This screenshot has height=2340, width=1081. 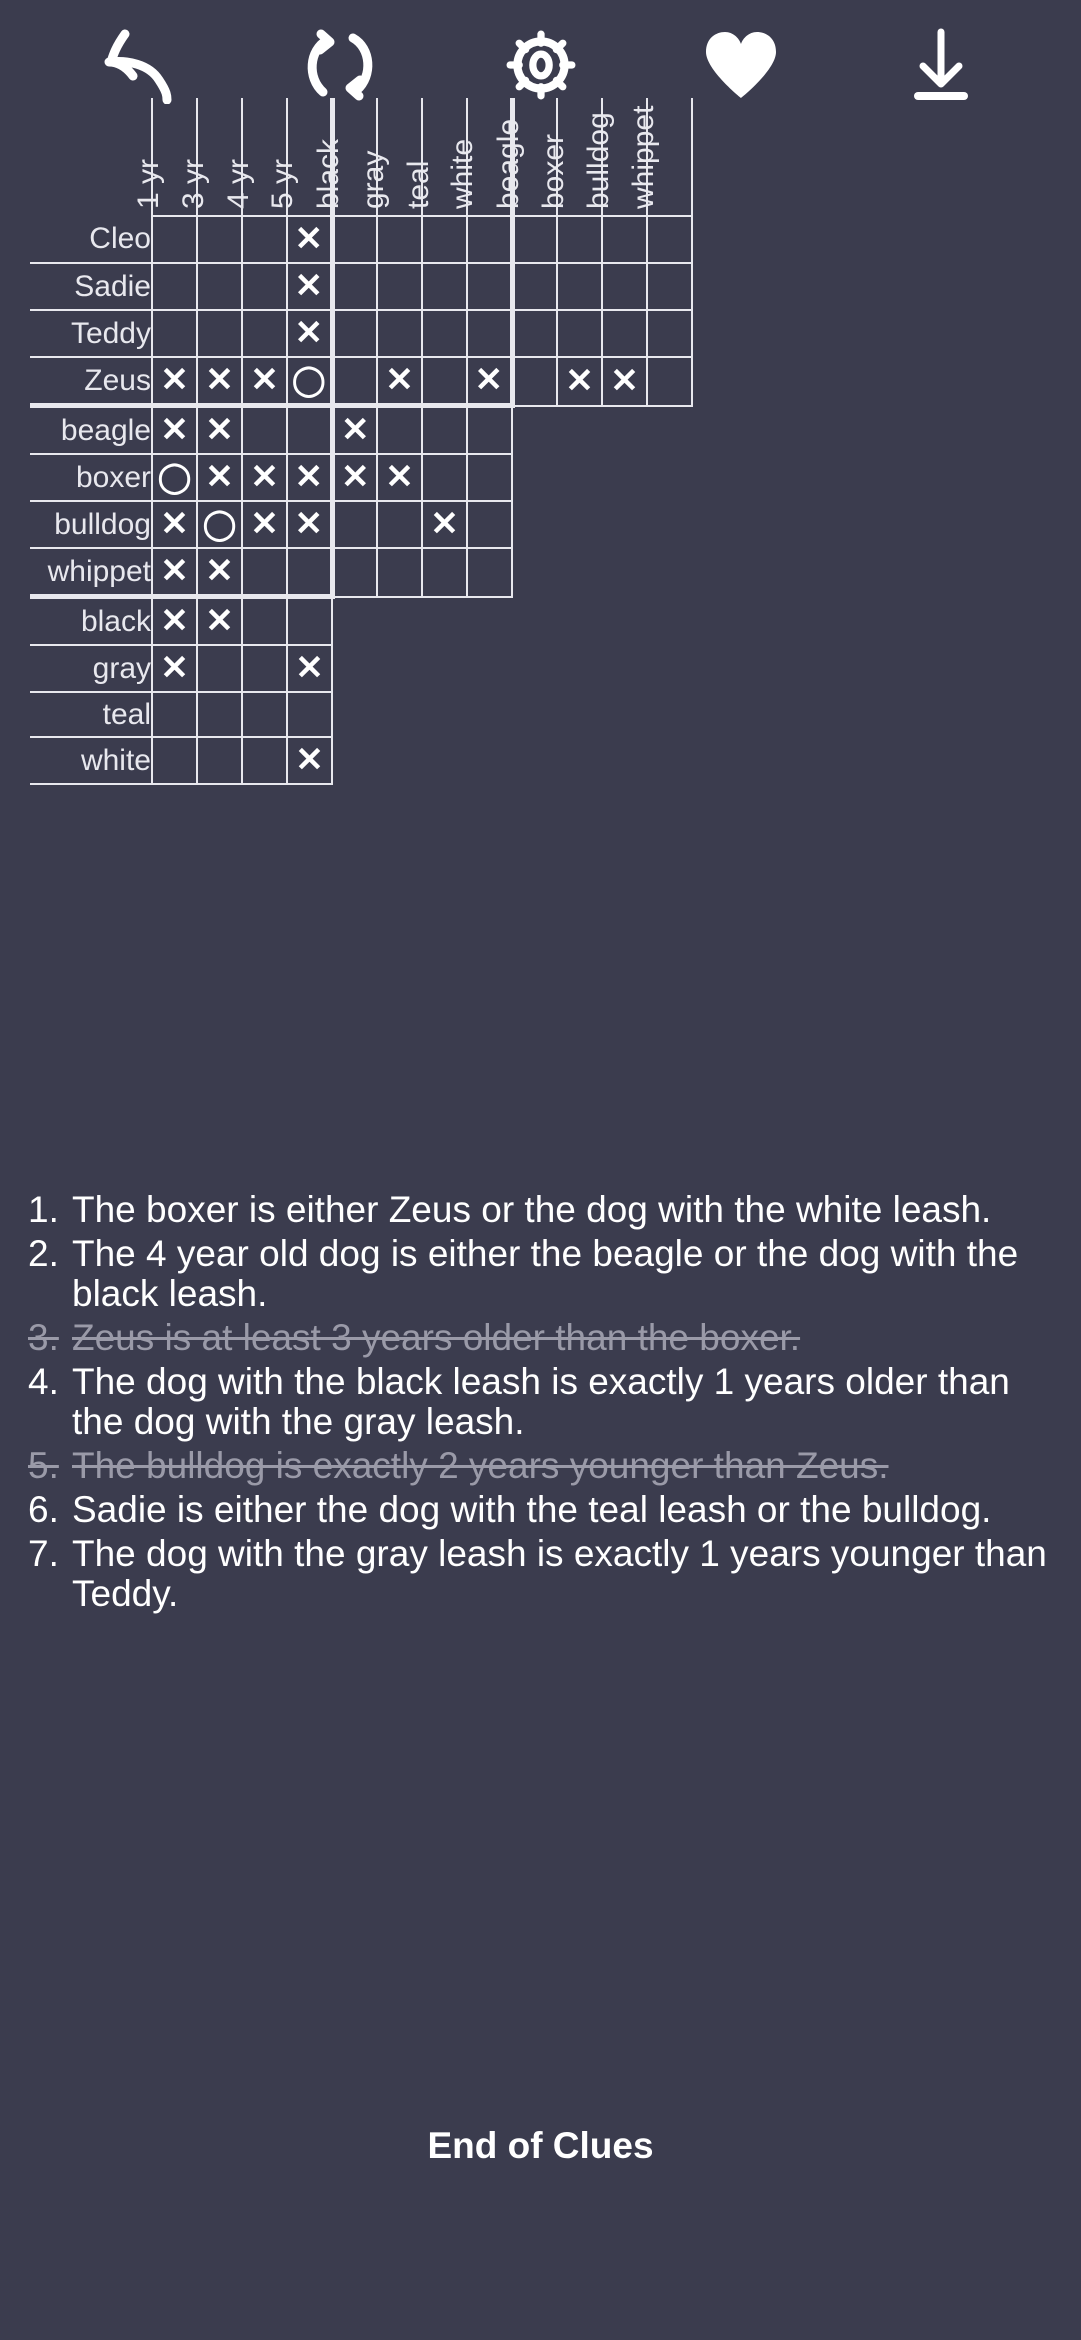 I want to click on grid-cell-Zeus-beagle, so click(x=533, y=382).